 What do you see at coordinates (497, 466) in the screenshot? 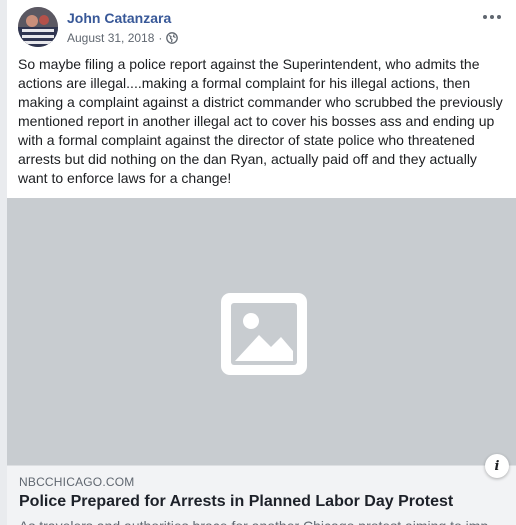
I see `info-icon: i` at bounding box center [497, 466].